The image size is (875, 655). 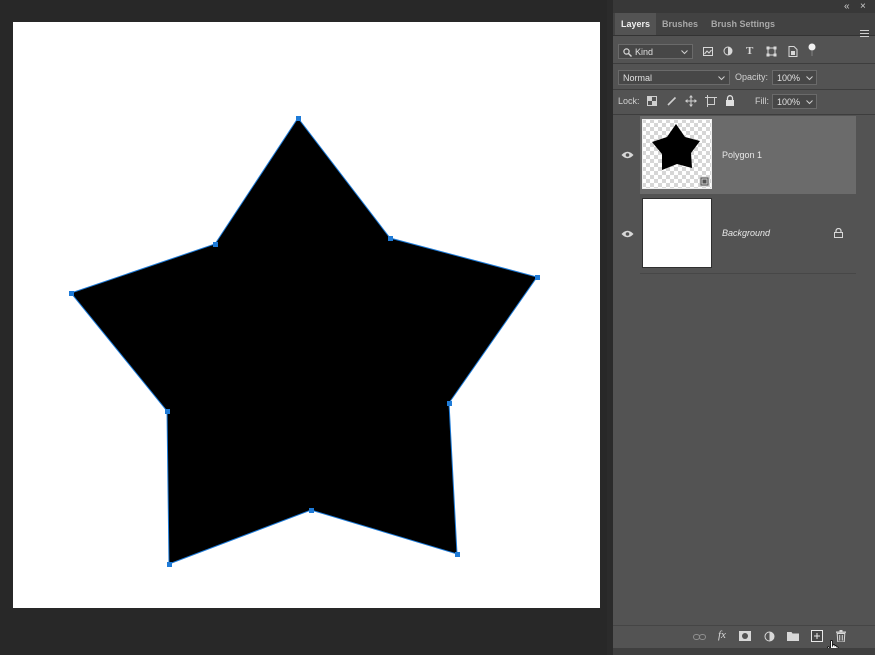 What do you see at coordinates (838, 233) in the screenshot?
I see `layer-lock-icon` at bounding box center [838, 233].